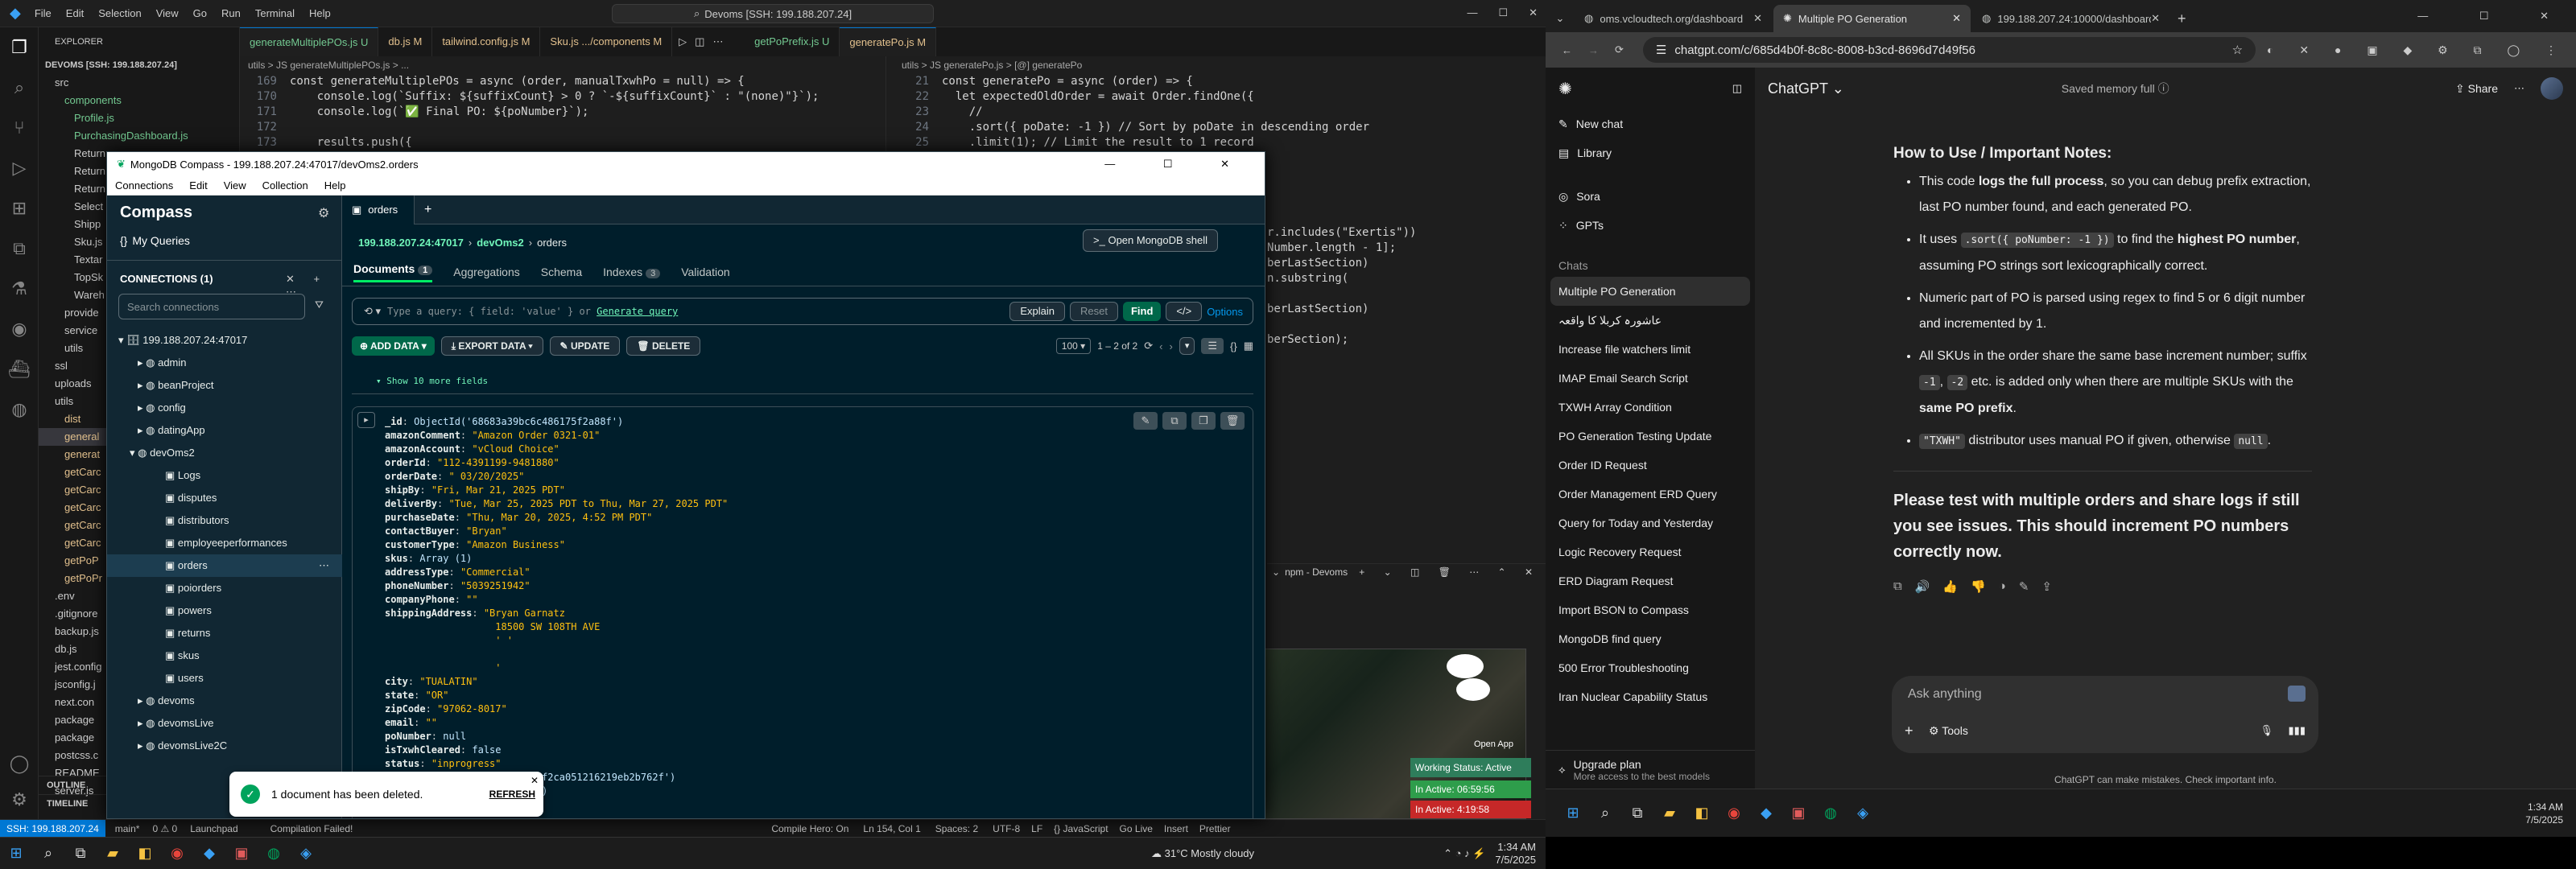  Describe the element at coordinates (2417, 50) in the screenshot. I see `extensions-icons: ◐ ✕ ● ▣ ◆ ⚙ ⧉ ◯ ⋮` at that location.